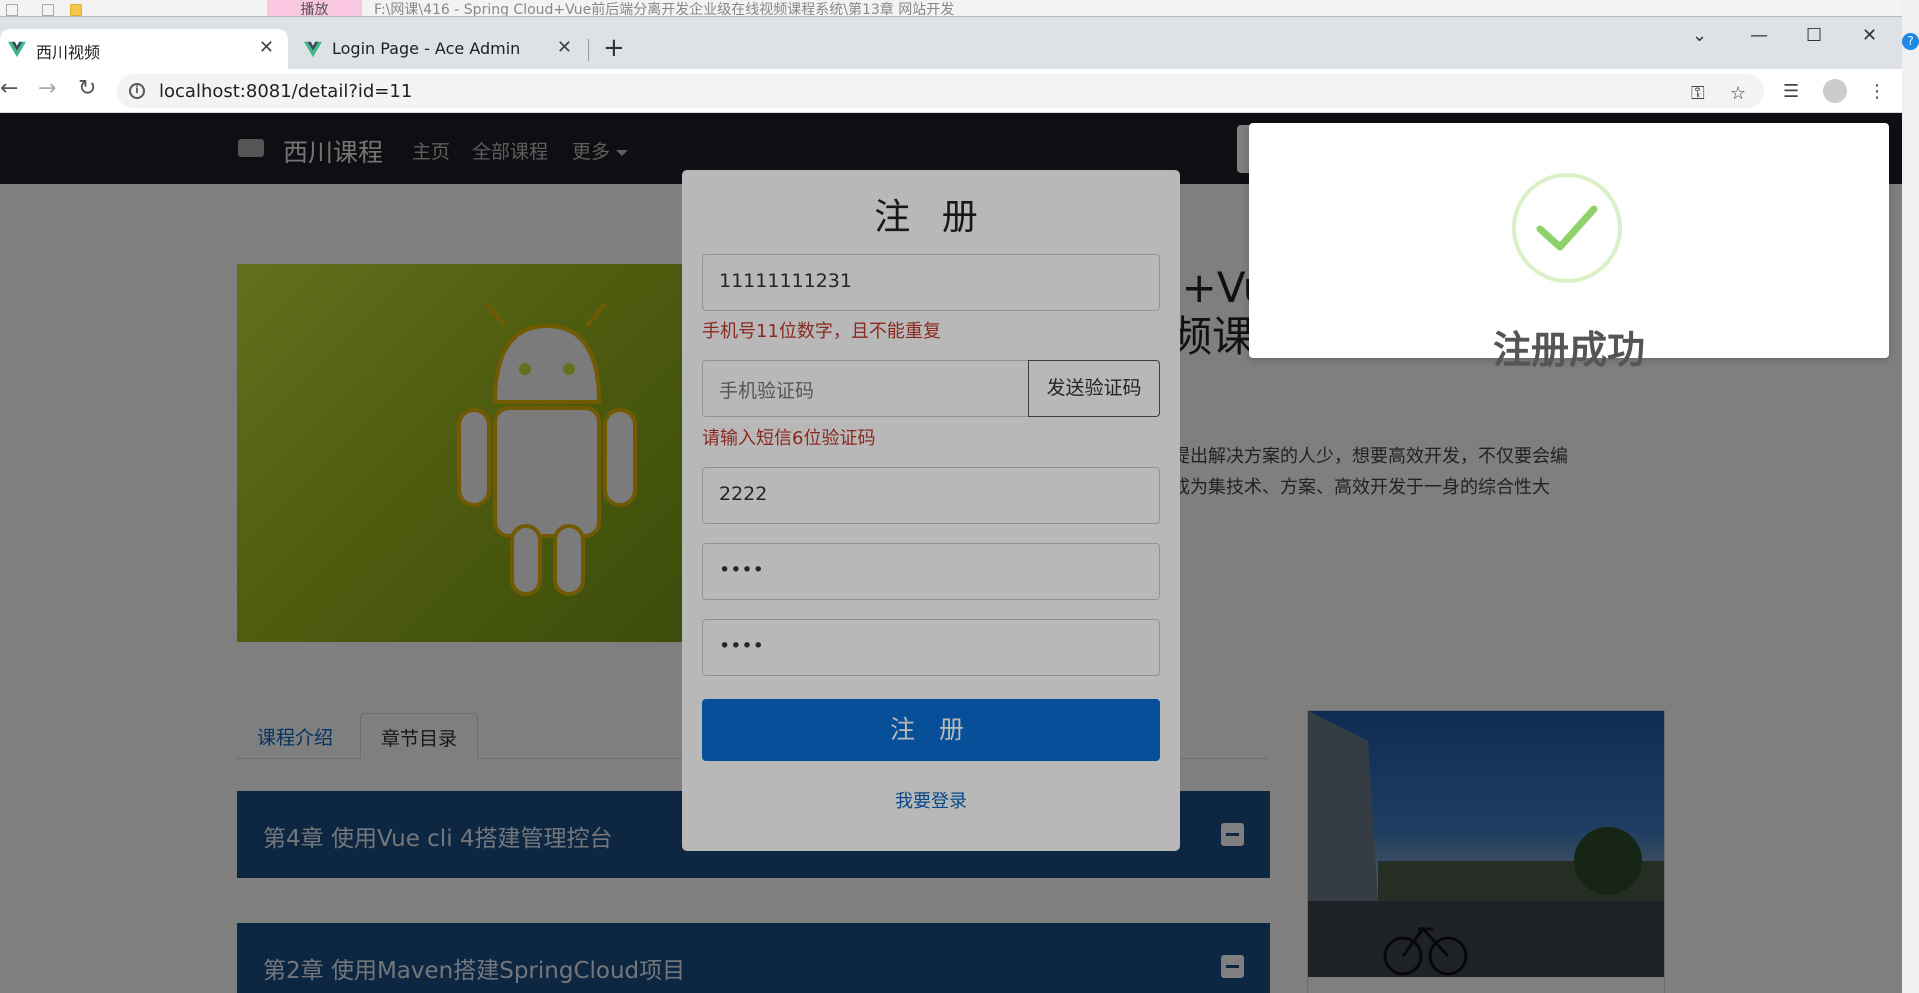 The height and width of the screenshot is (993, 1919). What do you see at coordinates (1759, 35) in the screenshot?
I see `minimize-icon: —` at bounding box center [1759, 35].